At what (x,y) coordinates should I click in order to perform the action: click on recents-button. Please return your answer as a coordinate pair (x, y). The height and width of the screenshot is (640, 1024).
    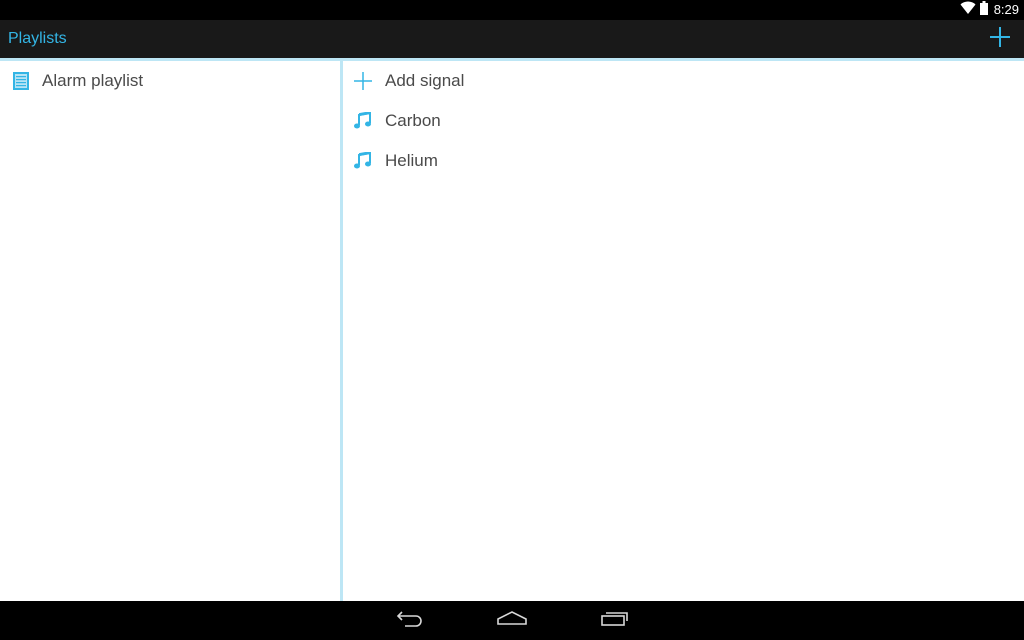
    Looking at the image, I should click on (615, 620).